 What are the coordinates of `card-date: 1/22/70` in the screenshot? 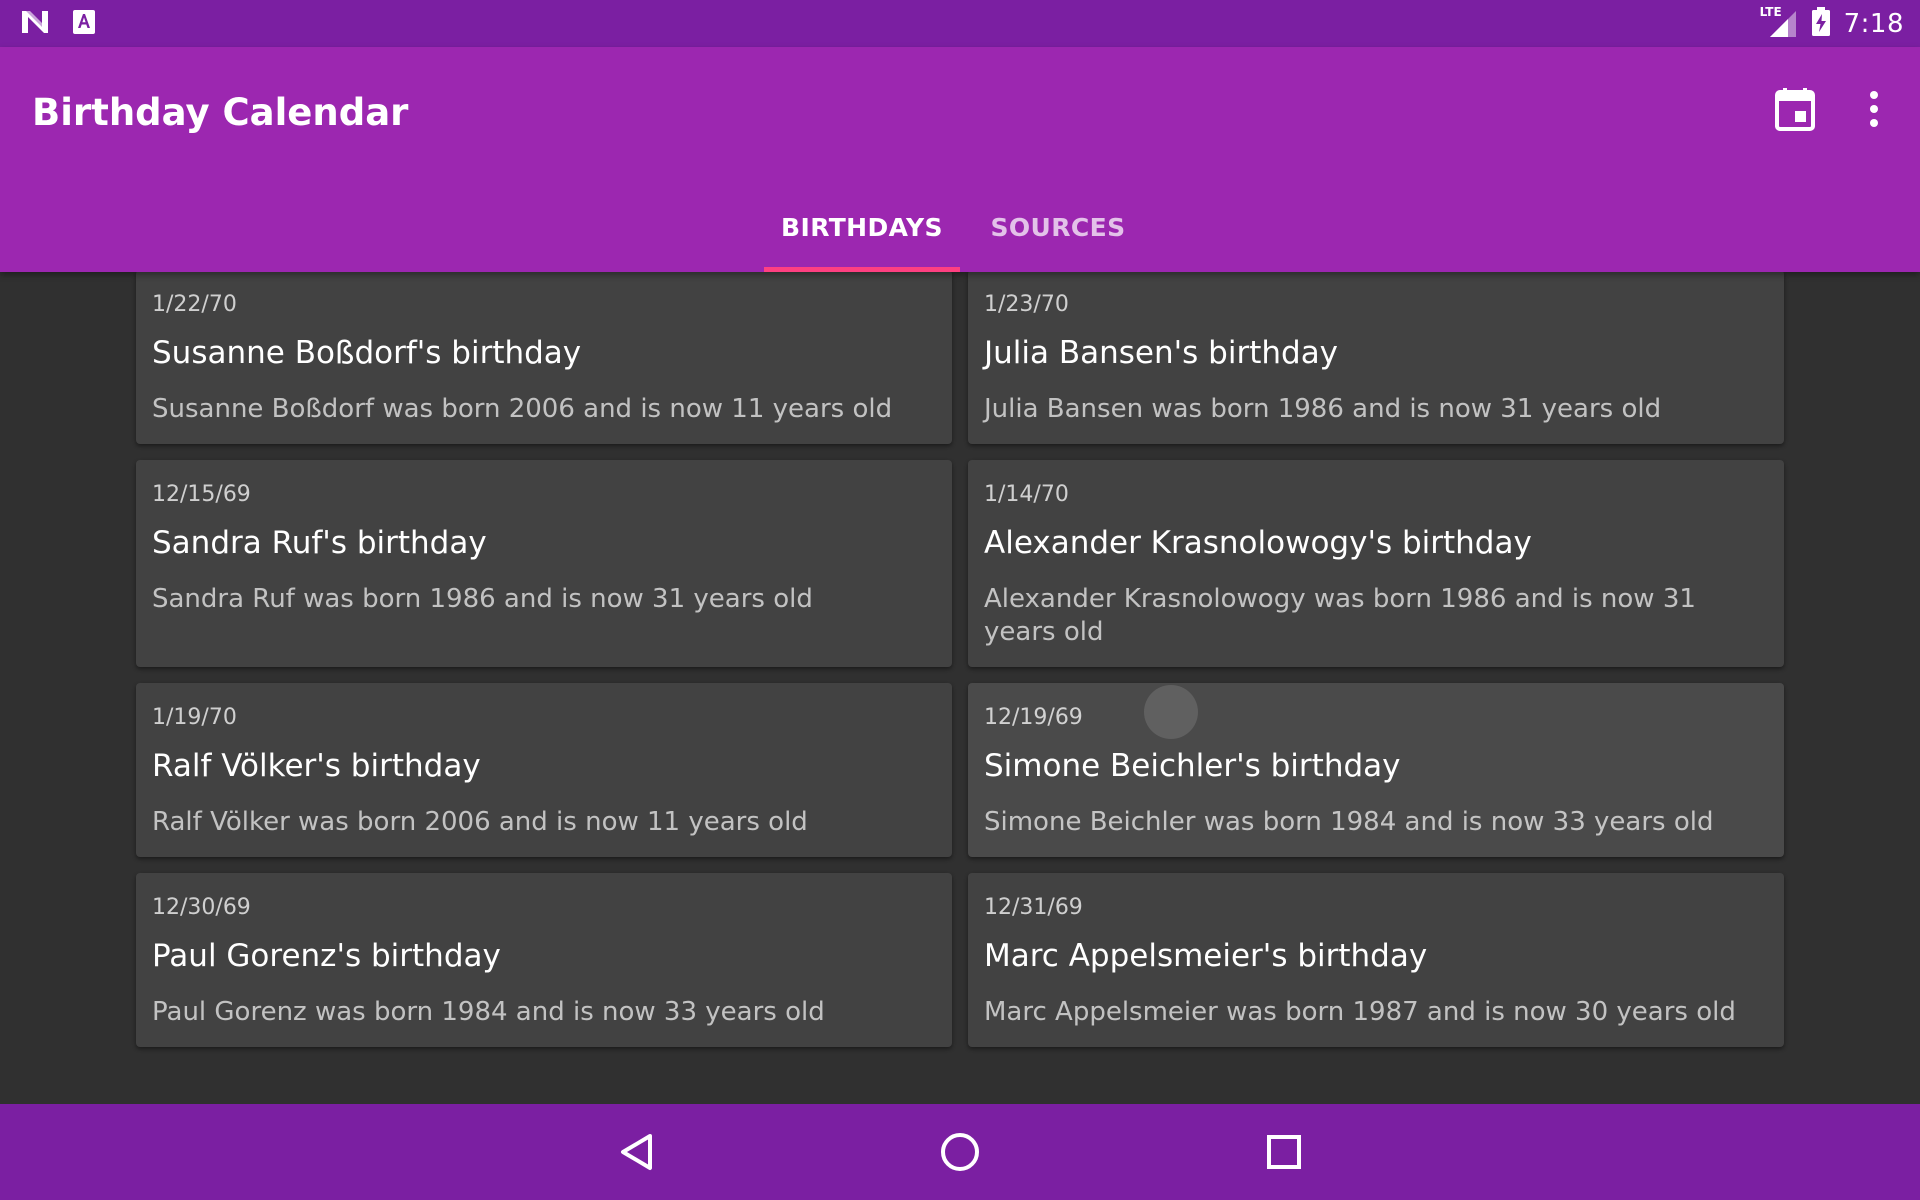 It's located at (194, 304).